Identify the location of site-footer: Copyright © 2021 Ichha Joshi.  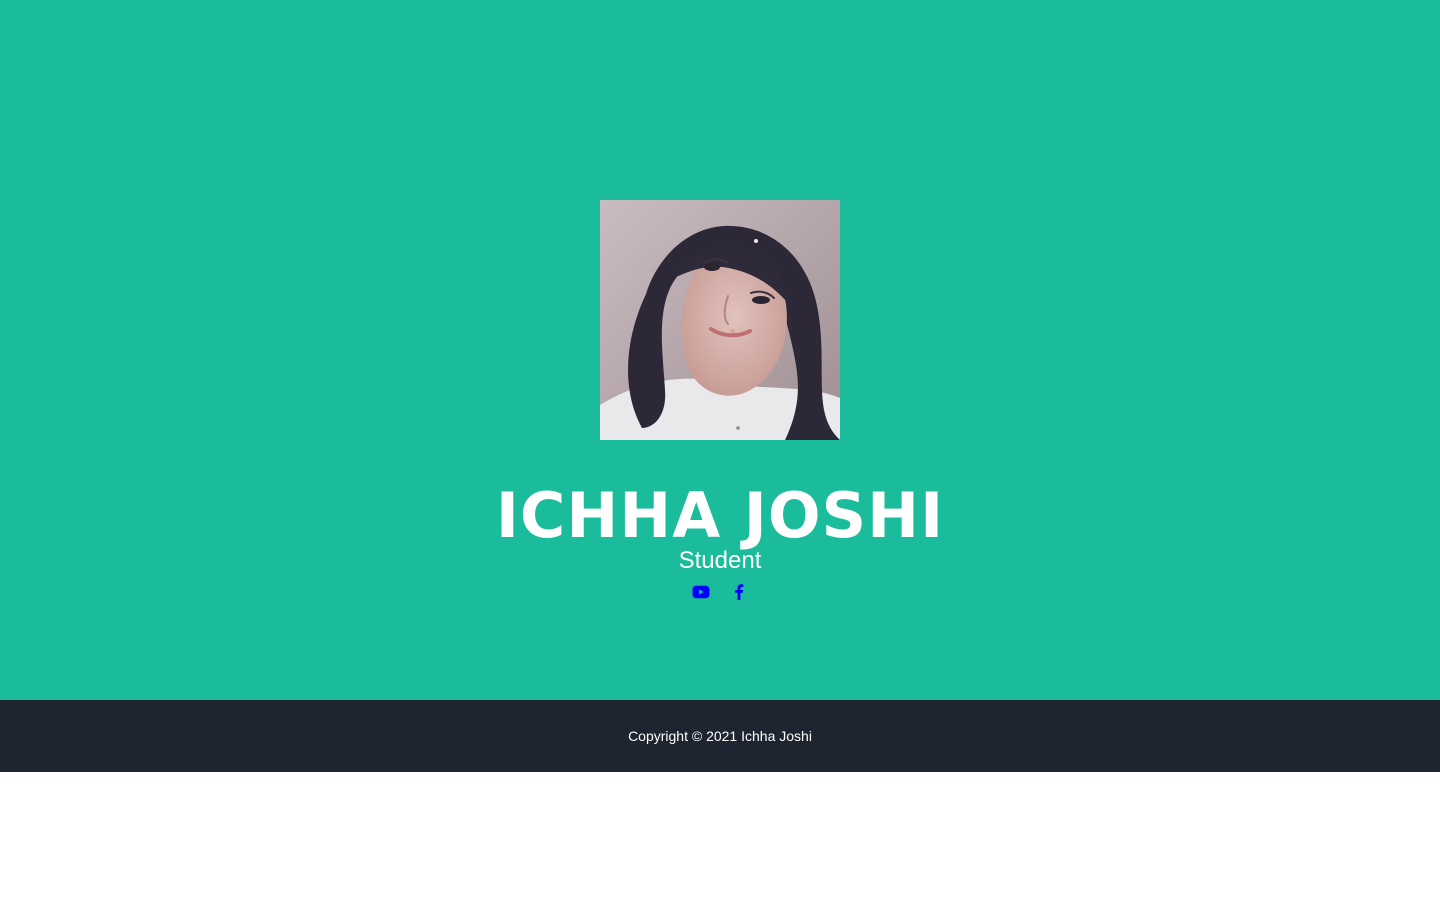
(720, 736).